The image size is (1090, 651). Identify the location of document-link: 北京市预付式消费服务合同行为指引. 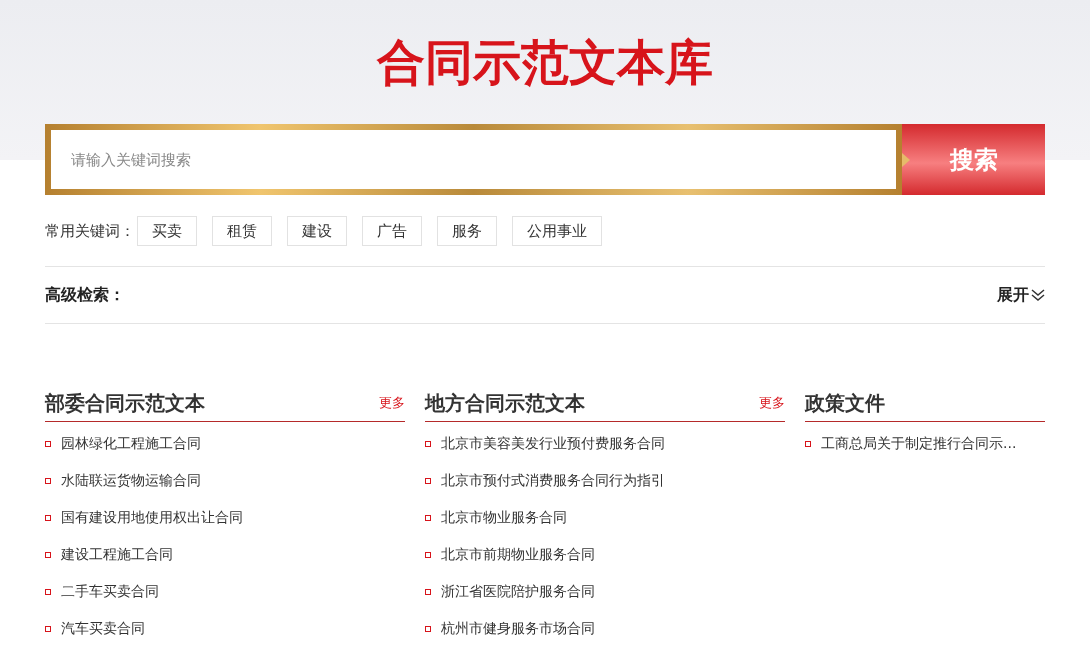
(553, 480).